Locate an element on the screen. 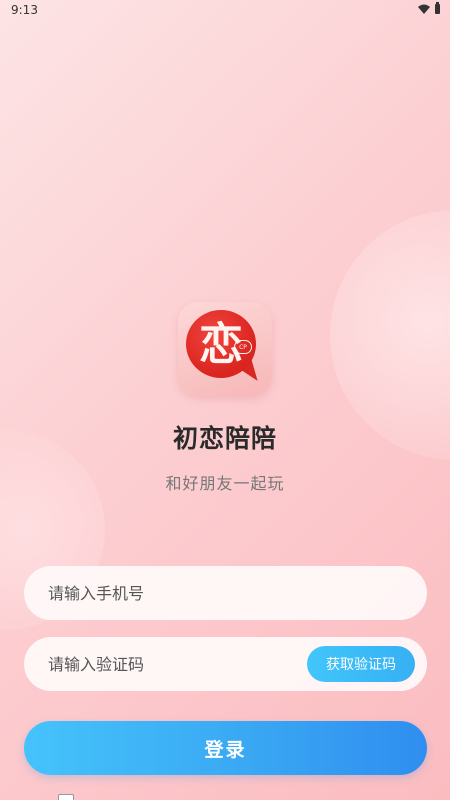 The image size is (450, 800). phone-input is located at coordinates (178, 593).